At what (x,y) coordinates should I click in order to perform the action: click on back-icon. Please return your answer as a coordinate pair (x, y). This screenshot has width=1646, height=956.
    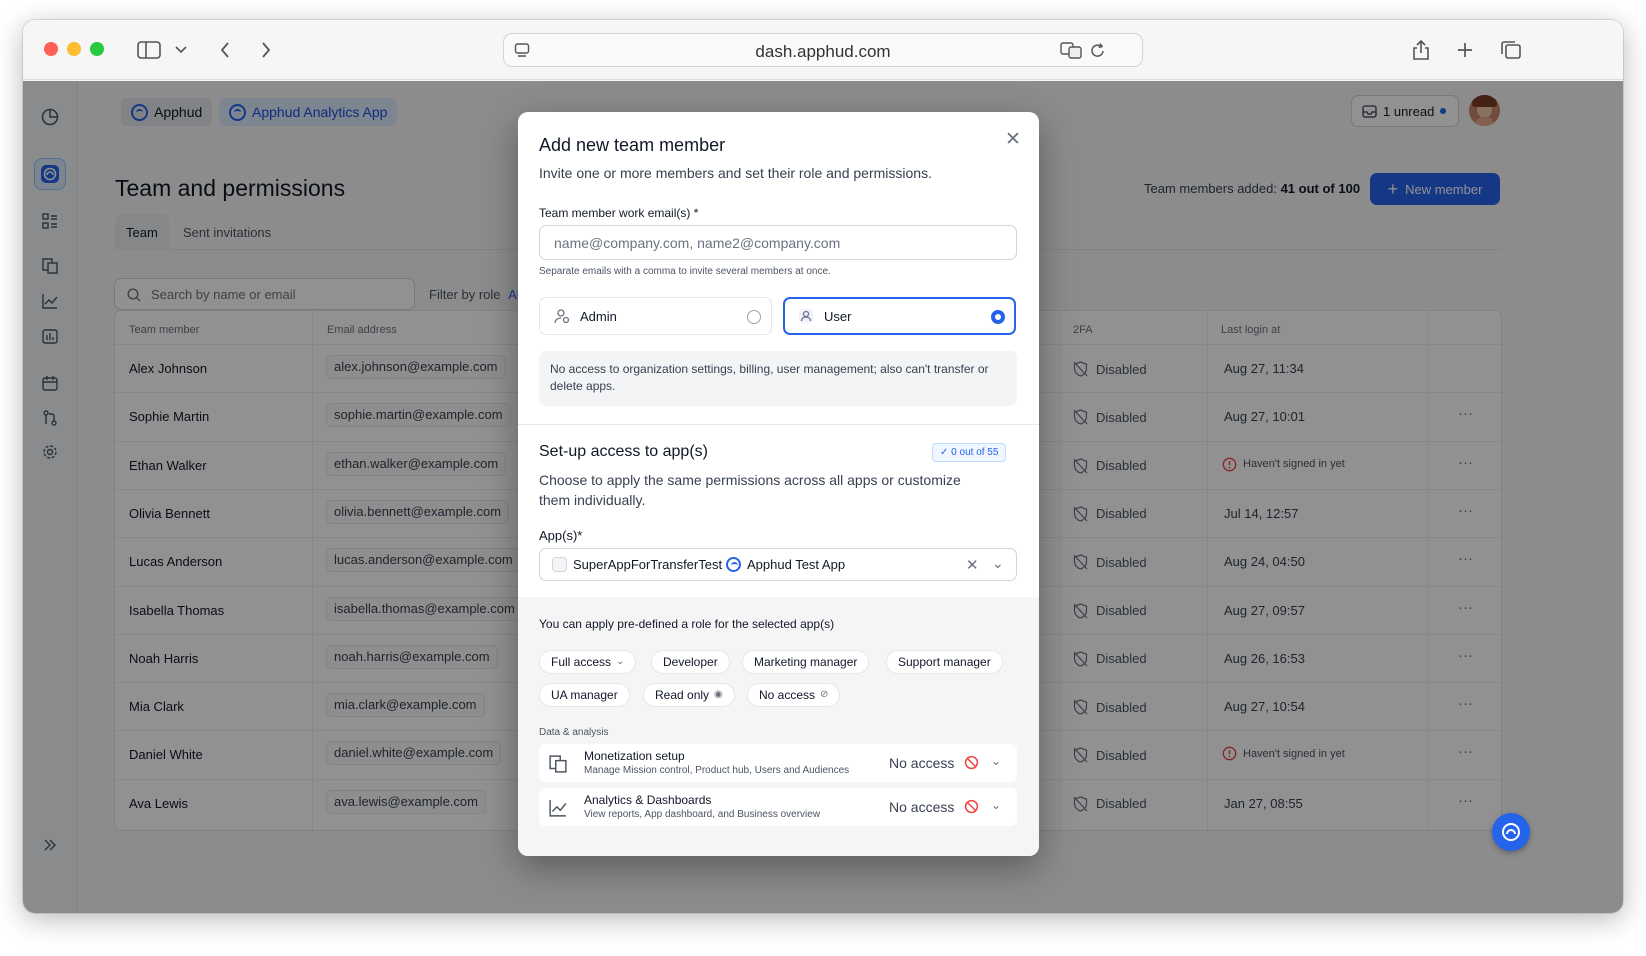
    Looking at the image, I should click on (225, 50).